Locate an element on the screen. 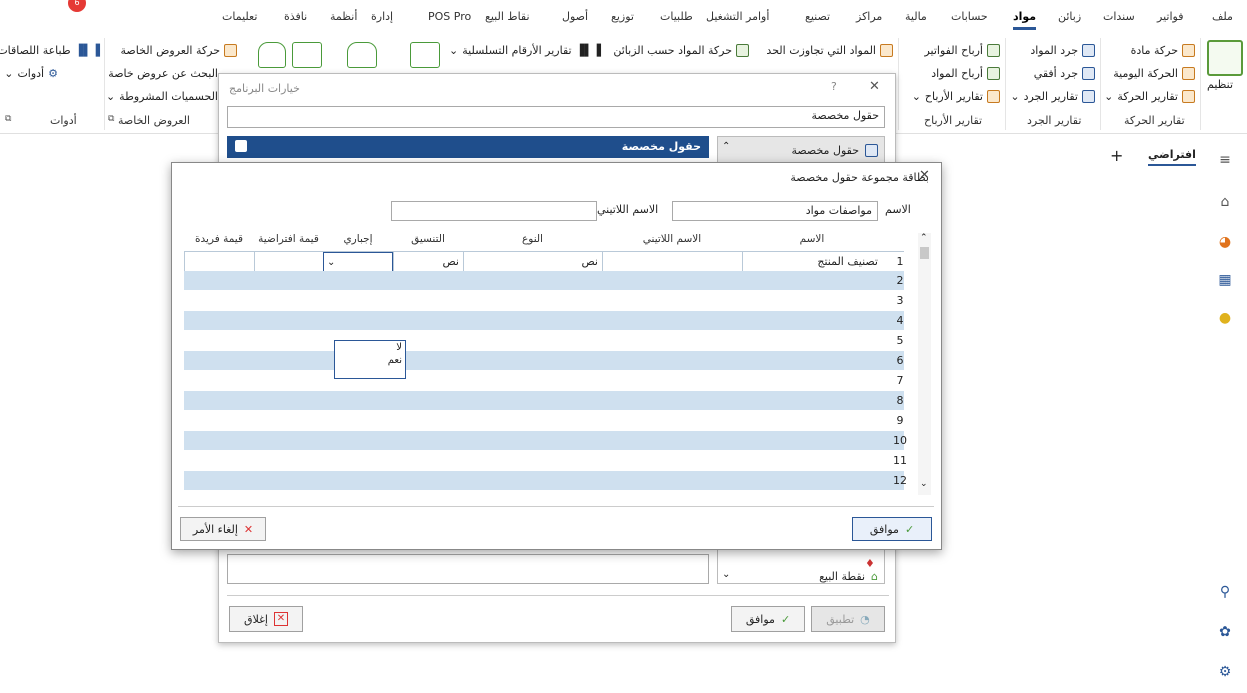  menu-centers: مراكز is located at coordinates (869, 16).